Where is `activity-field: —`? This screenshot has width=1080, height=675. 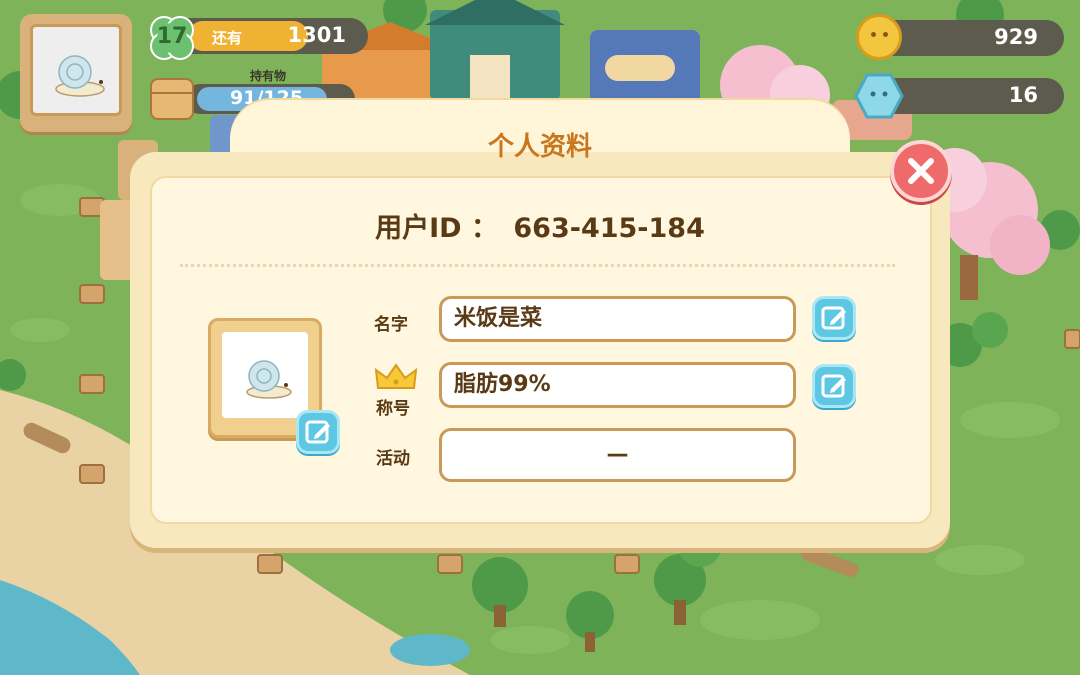
activity-field: — is located at coordinates (617, 455).